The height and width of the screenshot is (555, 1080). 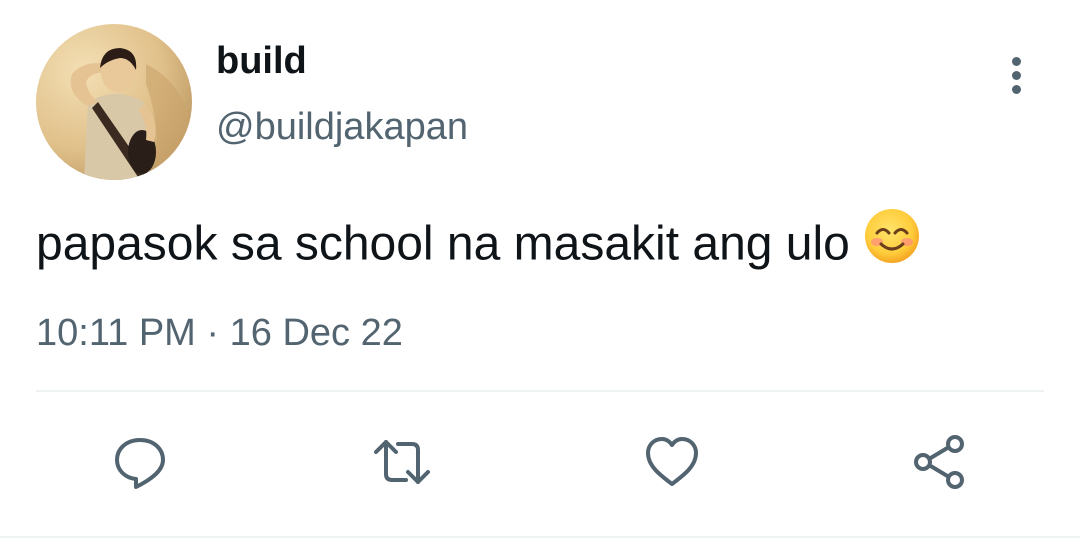 What do you see at coordinates (892, 243) in the screenshot?
I see `smiling-face-emoji-icon` at bounding box center [892, 243].